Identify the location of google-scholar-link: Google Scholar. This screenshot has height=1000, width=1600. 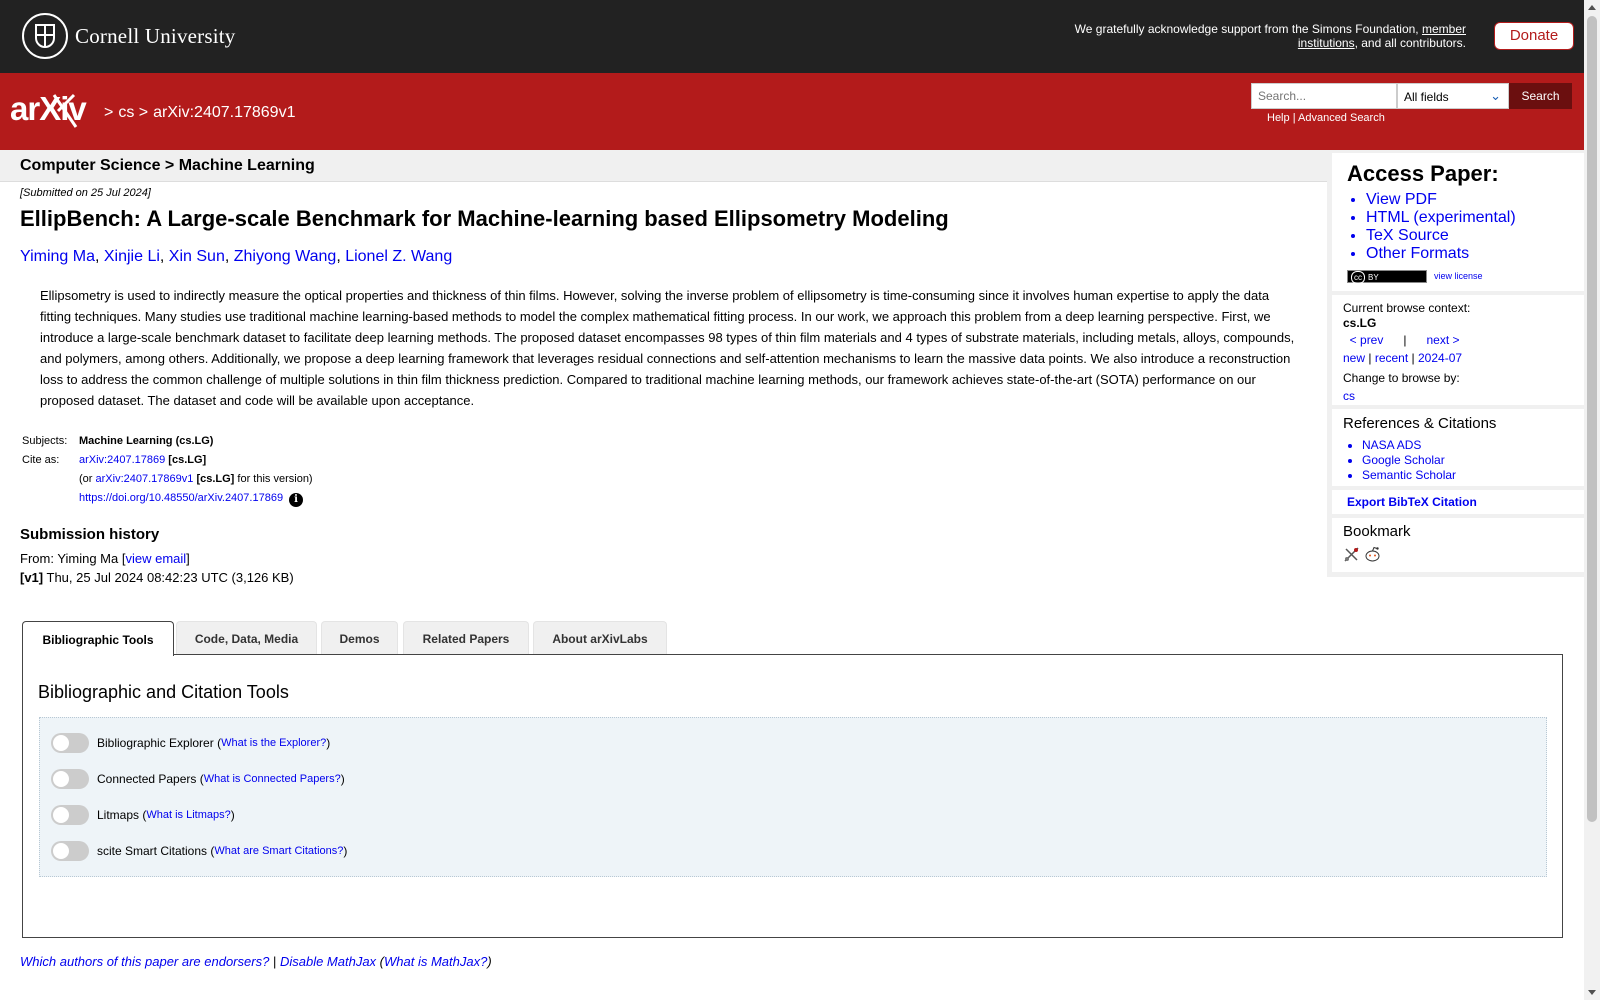
(1403, 460).